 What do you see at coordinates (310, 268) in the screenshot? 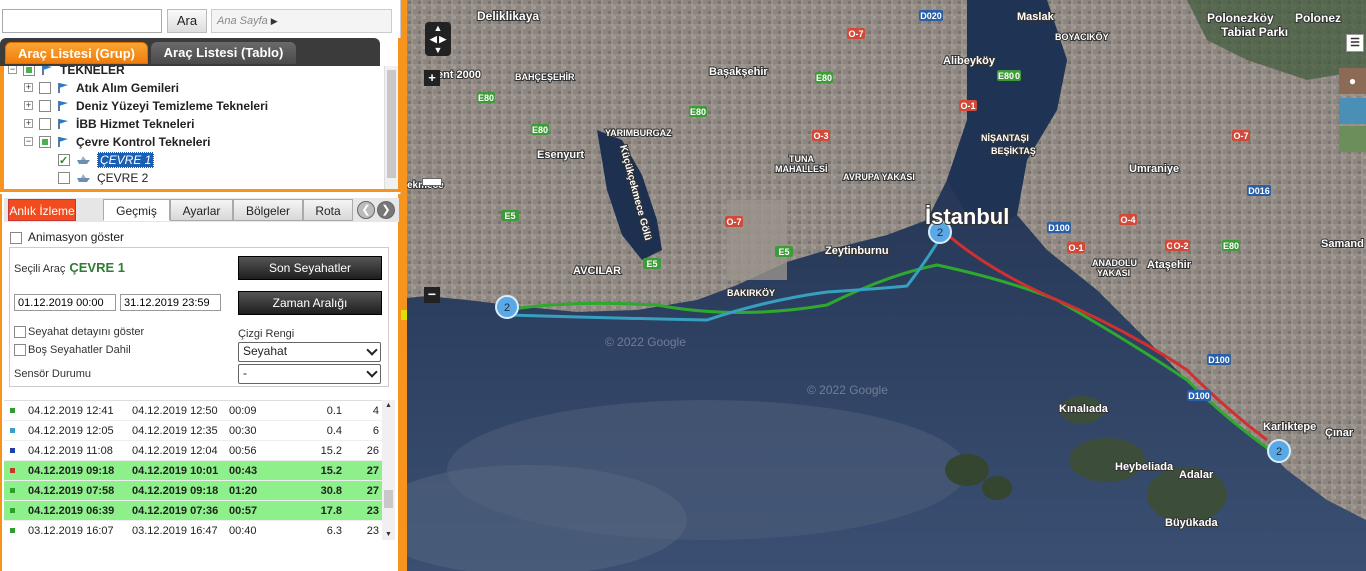
I see `recent-trips-button: Son Seyahatler` at bounding box center [310, 268].